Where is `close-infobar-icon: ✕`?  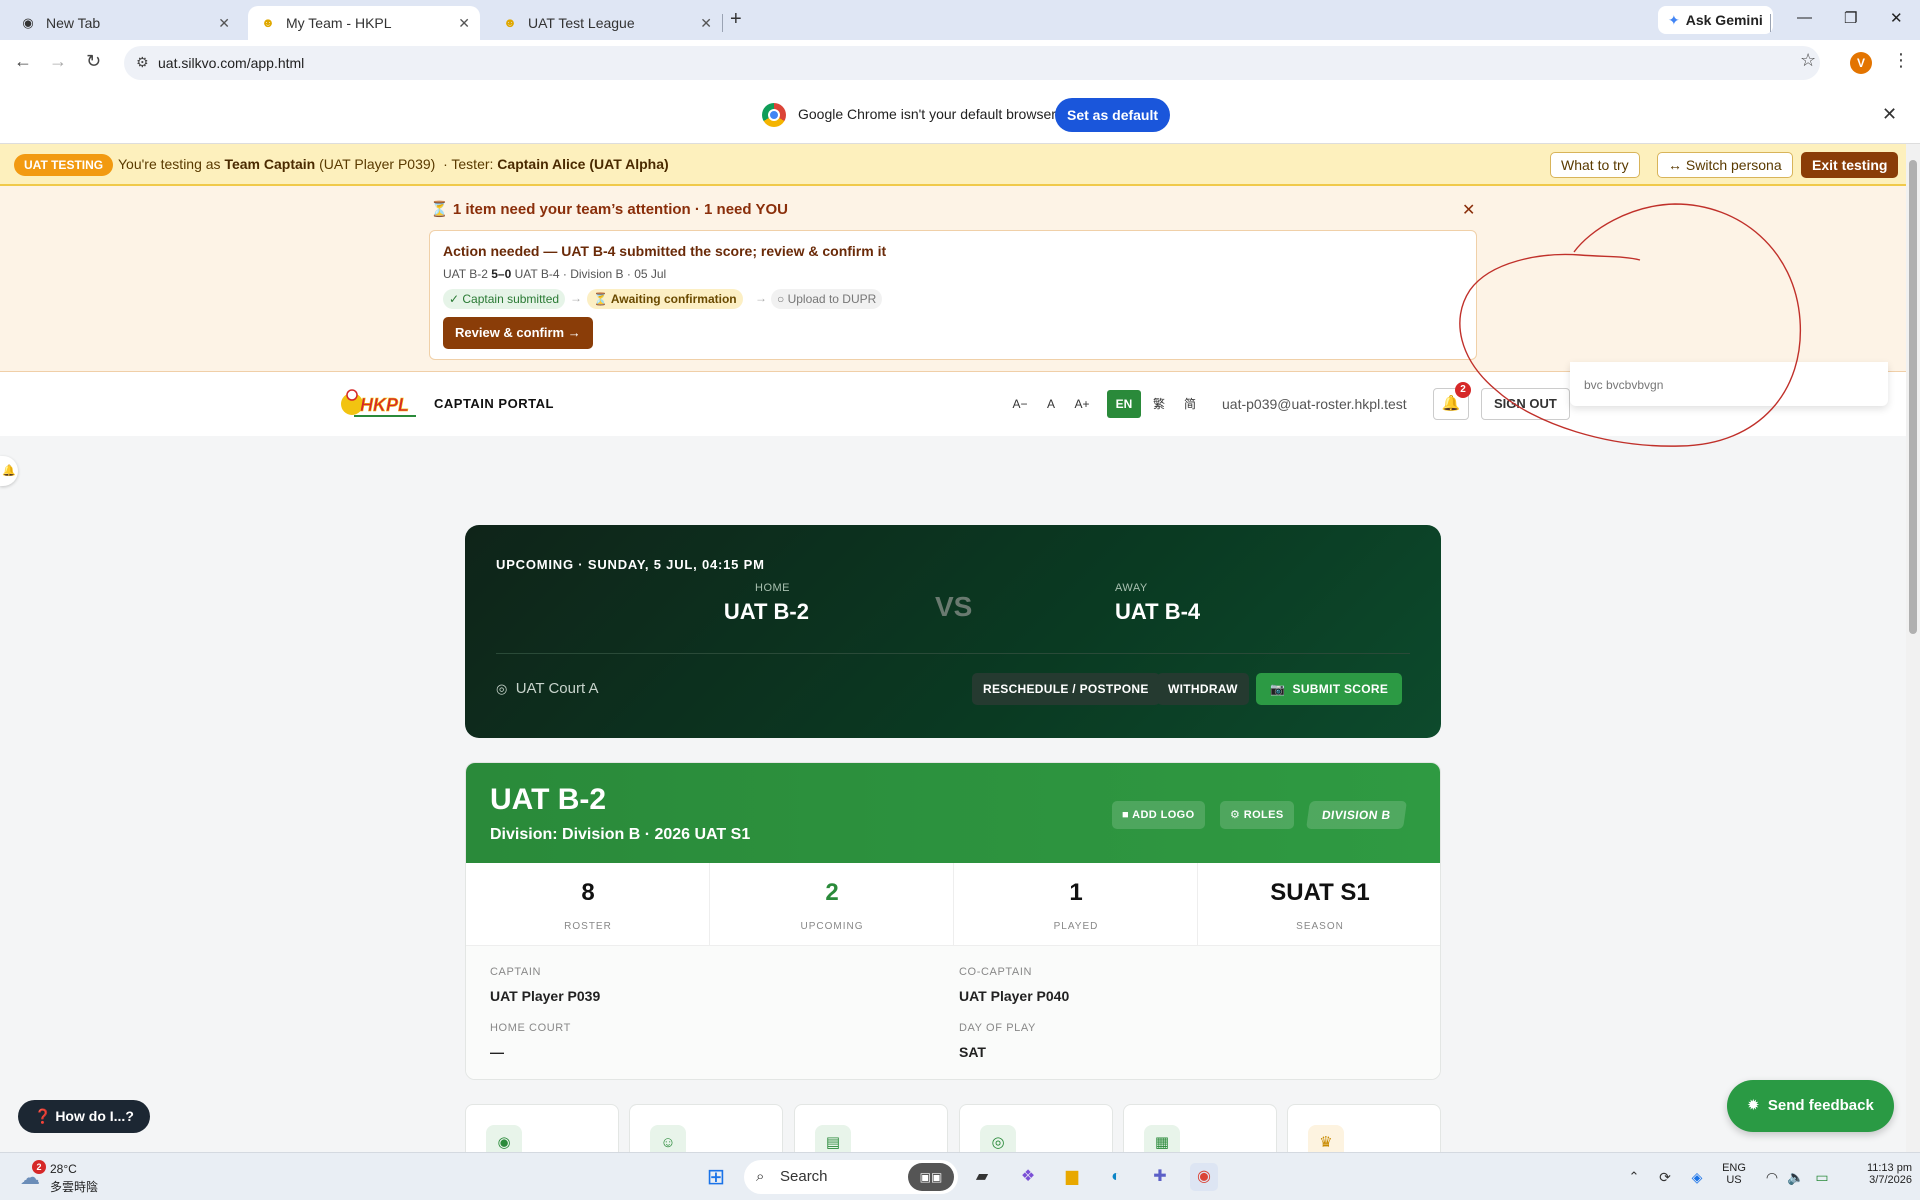 close-infobar-icon: ✕ is located at coordinates (1889, 114).